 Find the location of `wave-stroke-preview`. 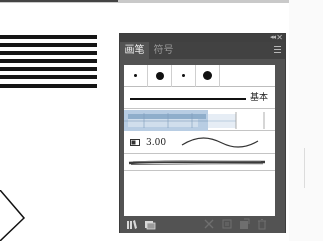

wave-stroke-preview is located at coordinates (220, 142).